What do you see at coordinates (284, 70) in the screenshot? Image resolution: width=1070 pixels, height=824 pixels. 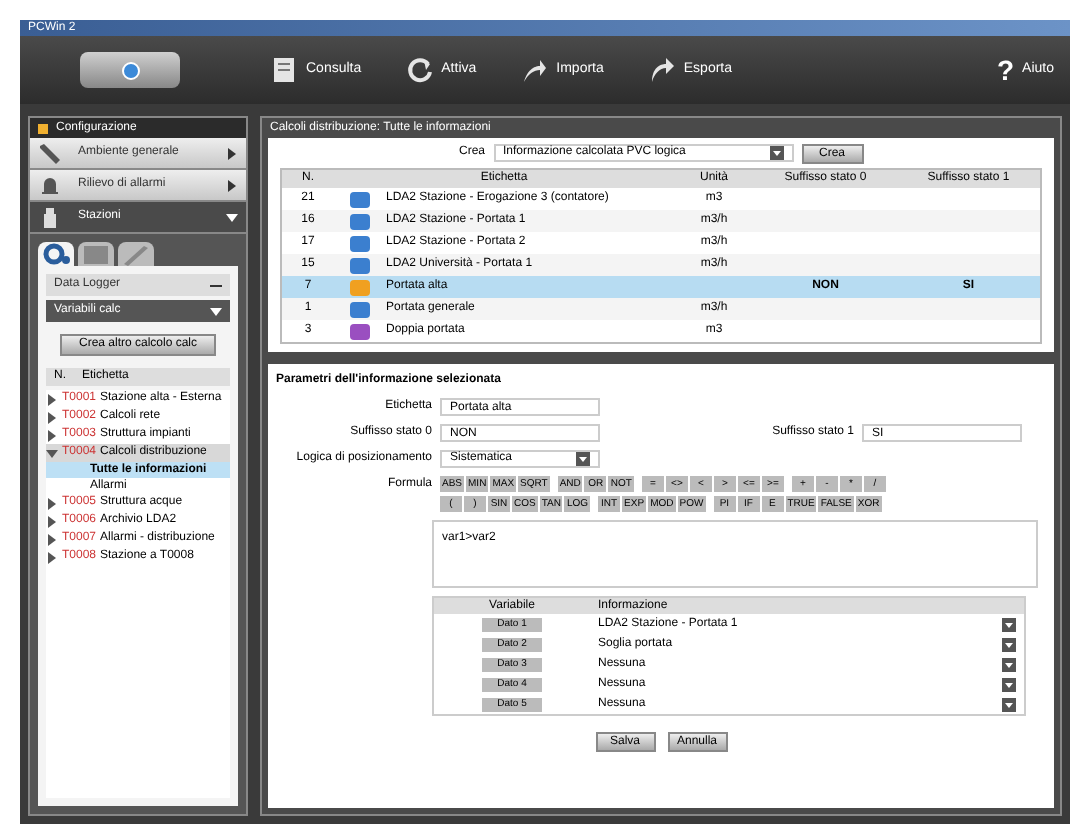 I see `book-icon` at bounding box center [284, 70].